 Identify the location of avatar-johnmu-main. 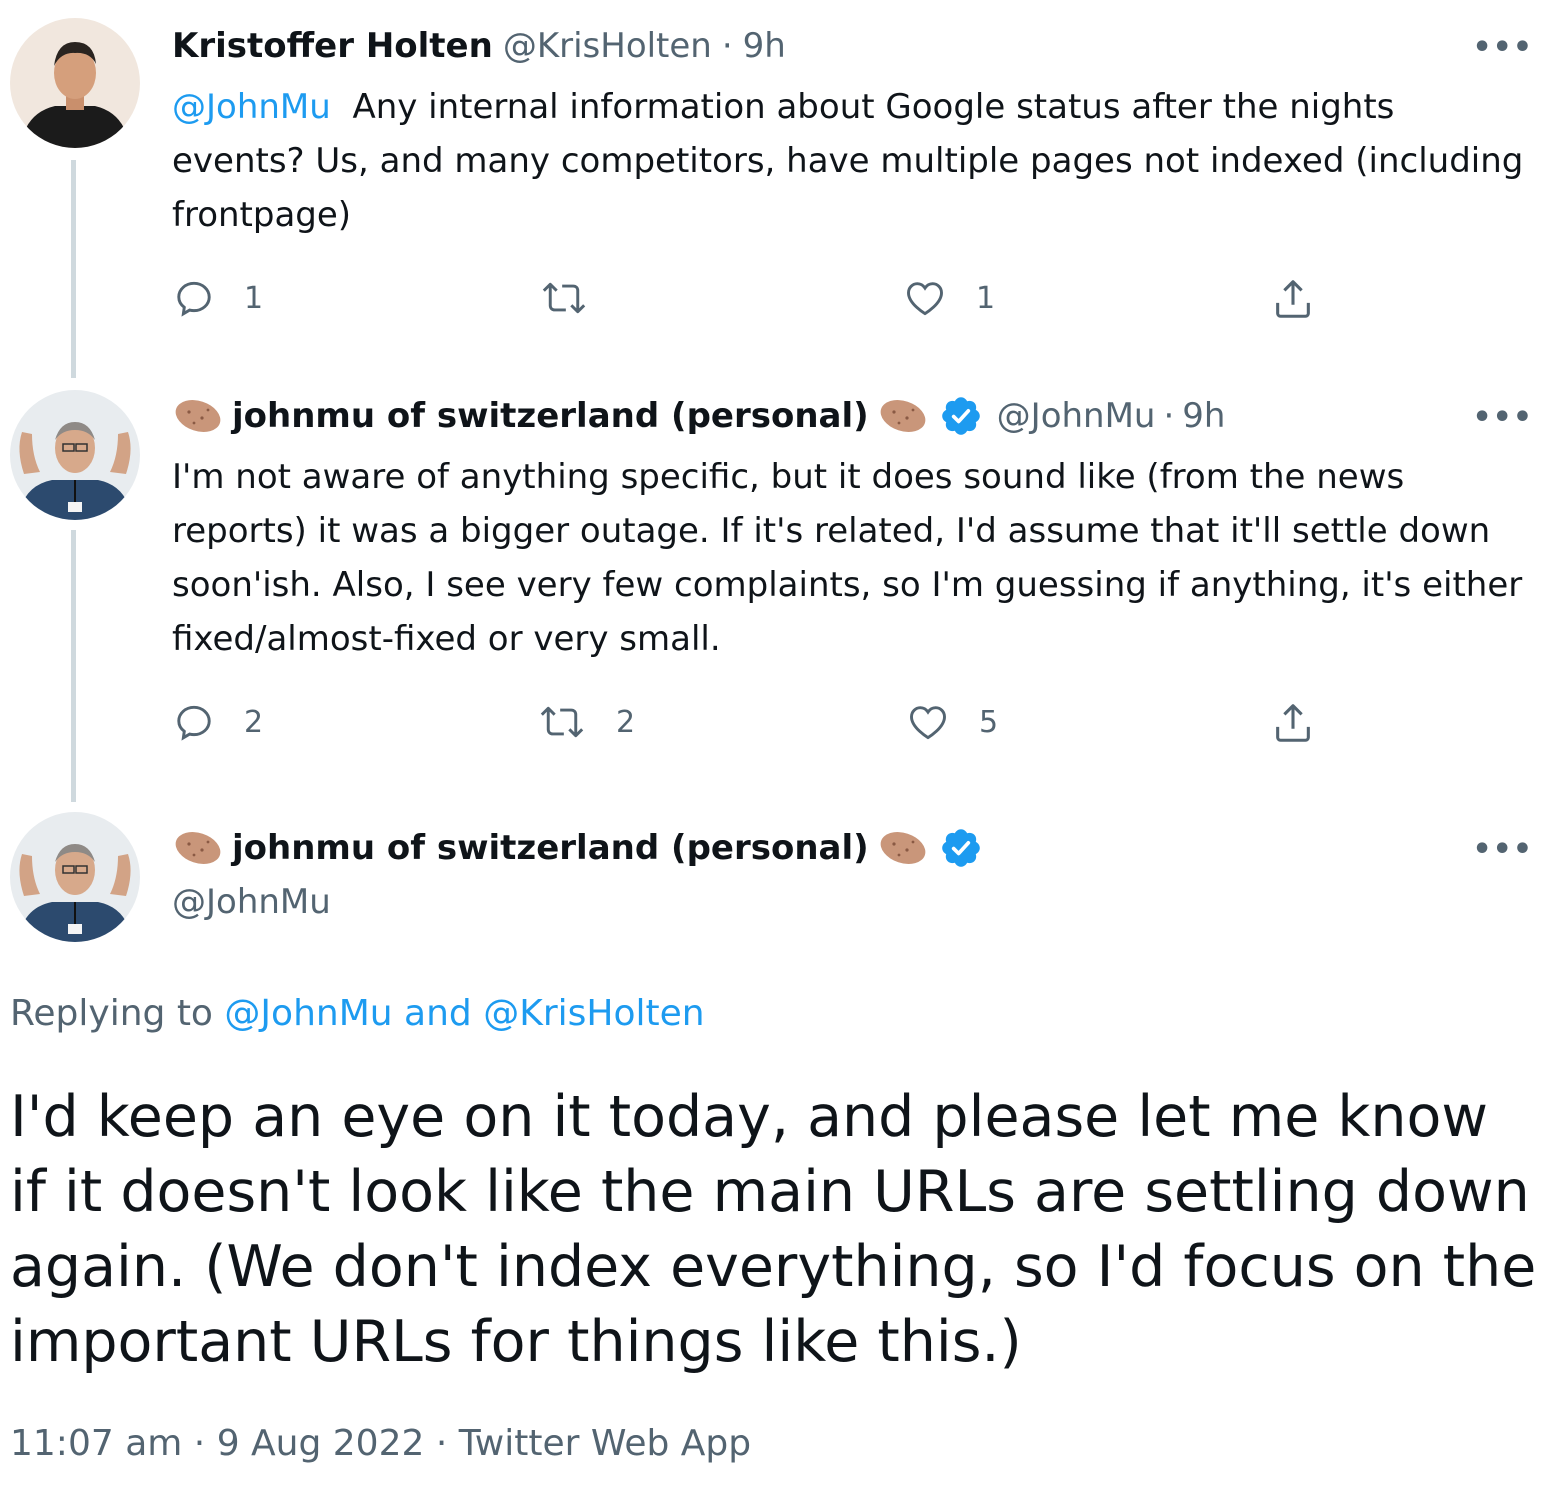
(75, 877).